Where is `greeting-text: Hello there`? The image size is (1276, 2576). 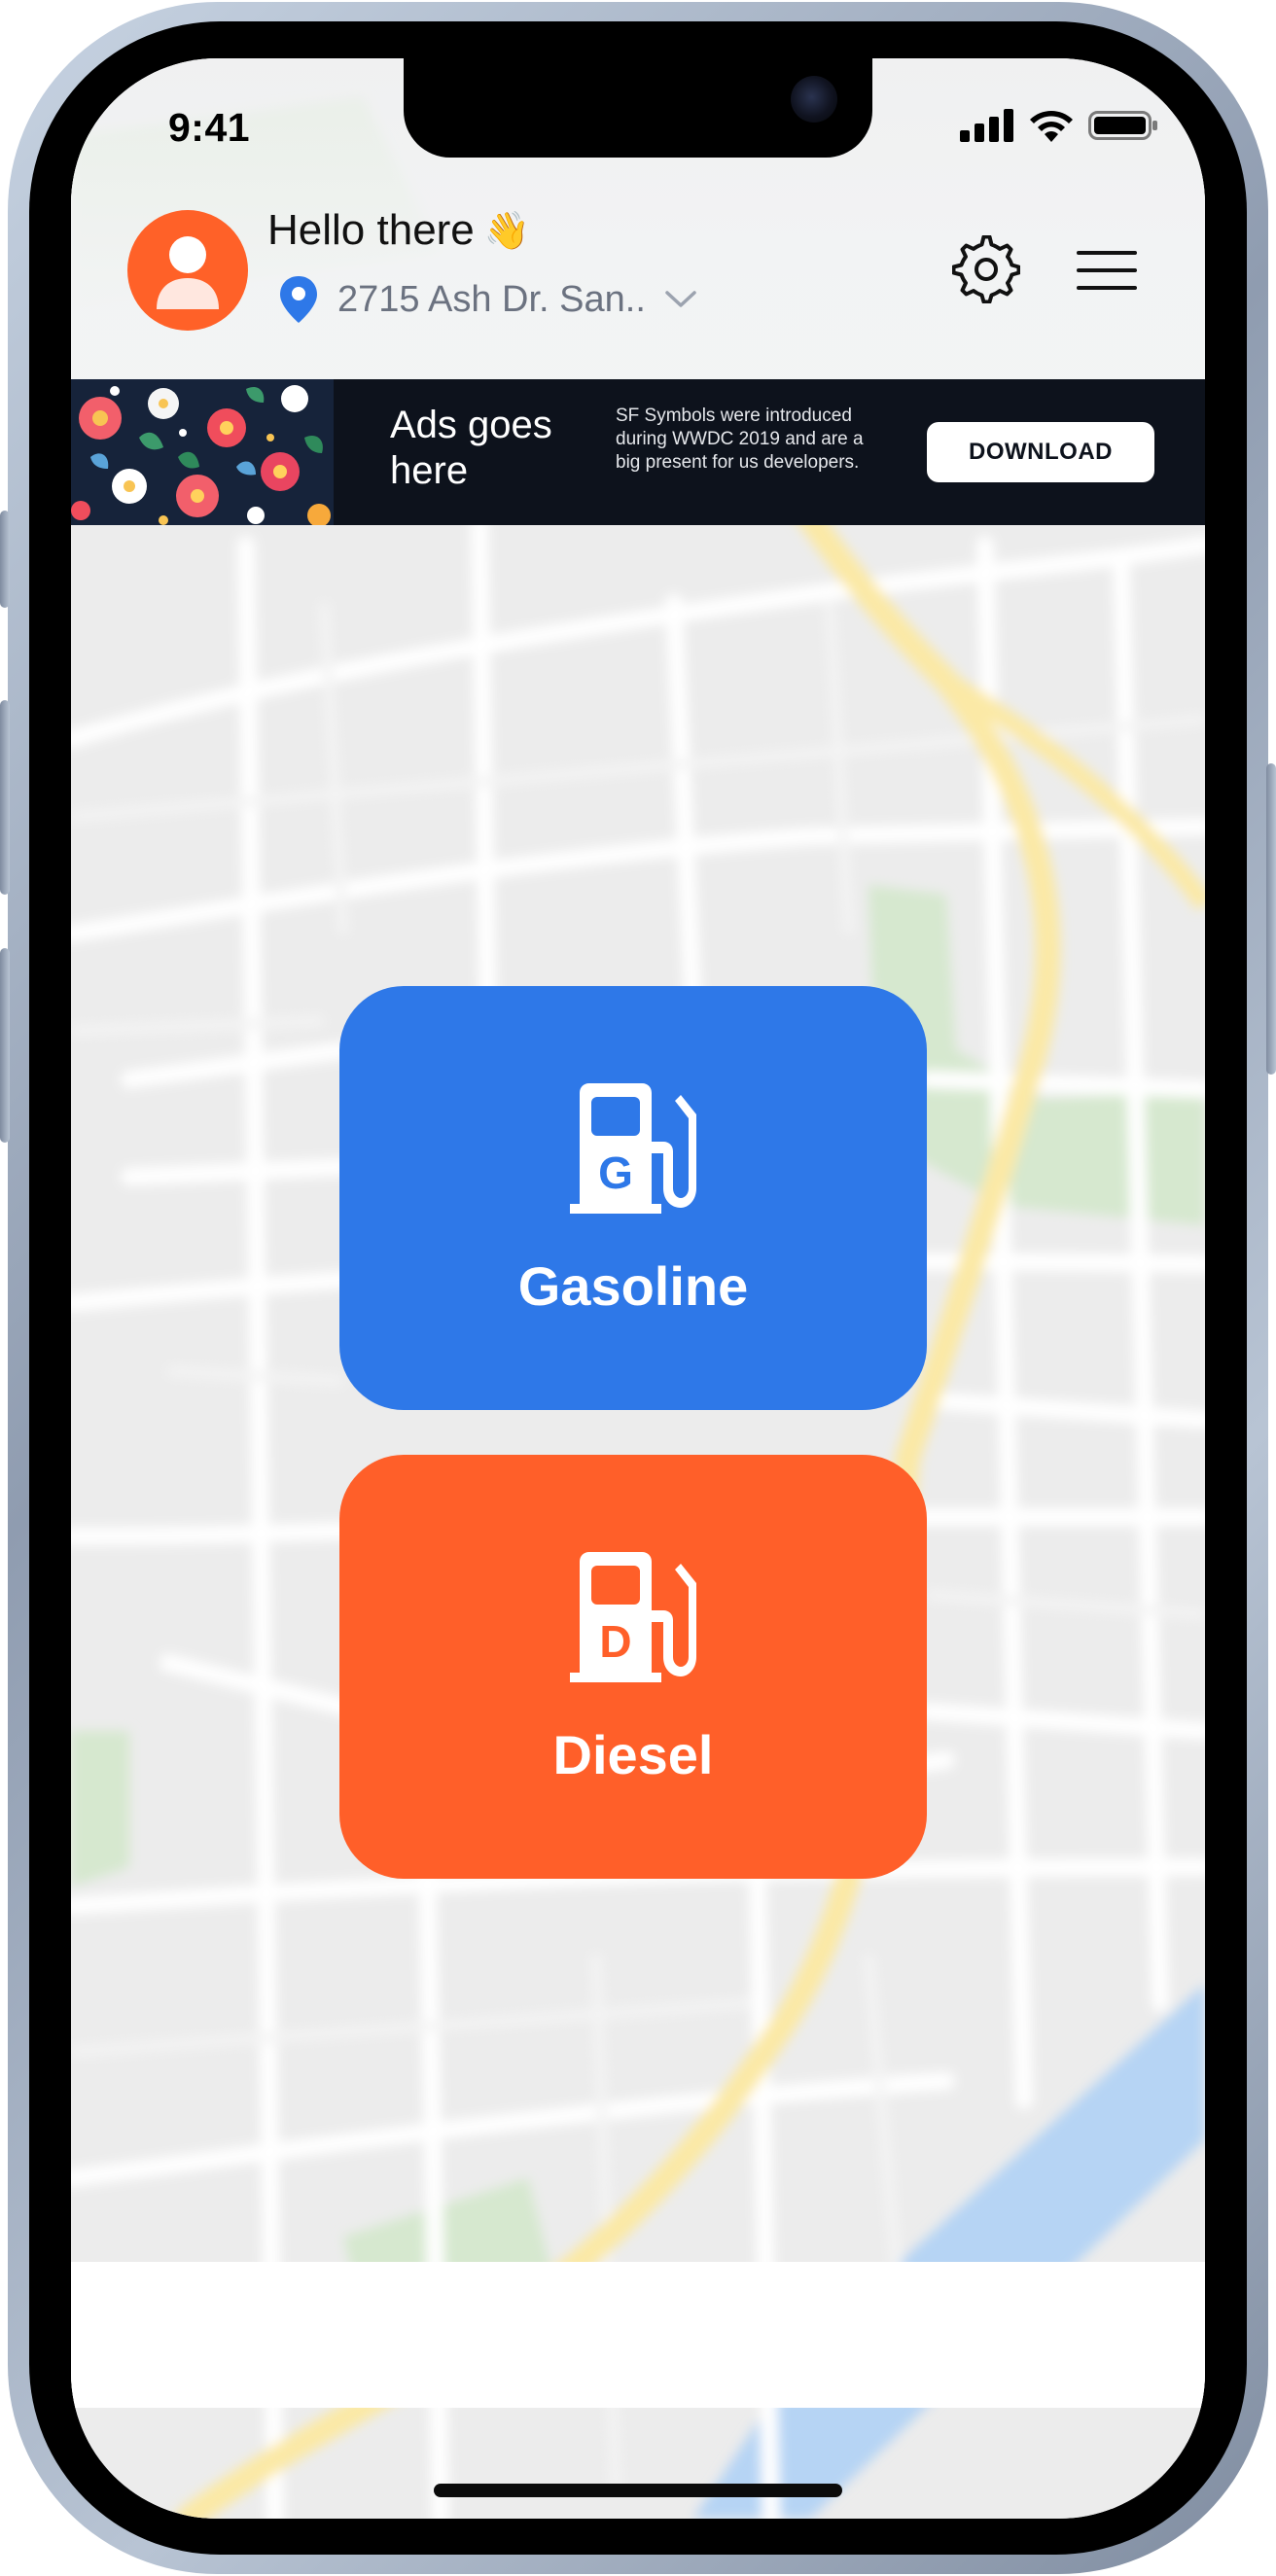 greeting-text: Hello there is located at coordinates (371, 230).